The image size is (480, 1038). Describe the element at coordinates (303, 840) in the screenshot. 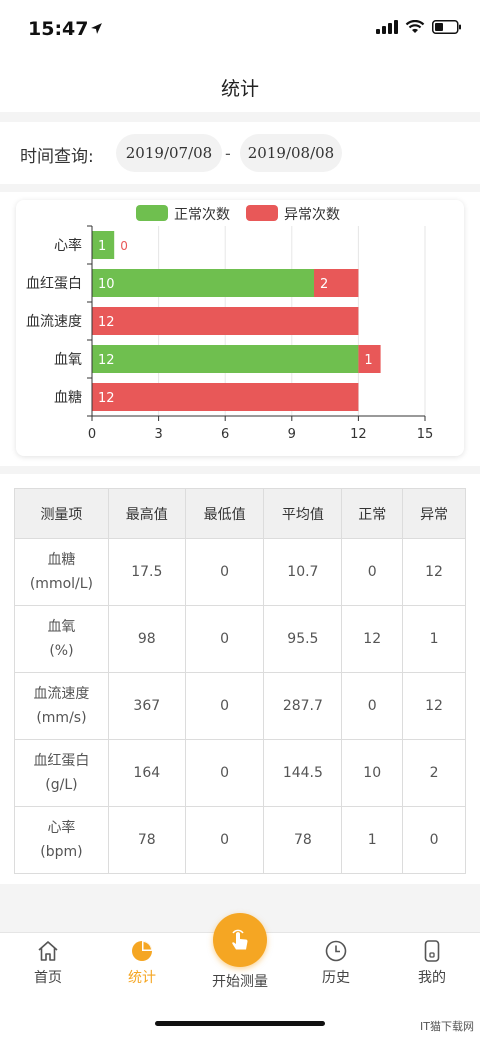

I see `cell-avg: 78` at that location.